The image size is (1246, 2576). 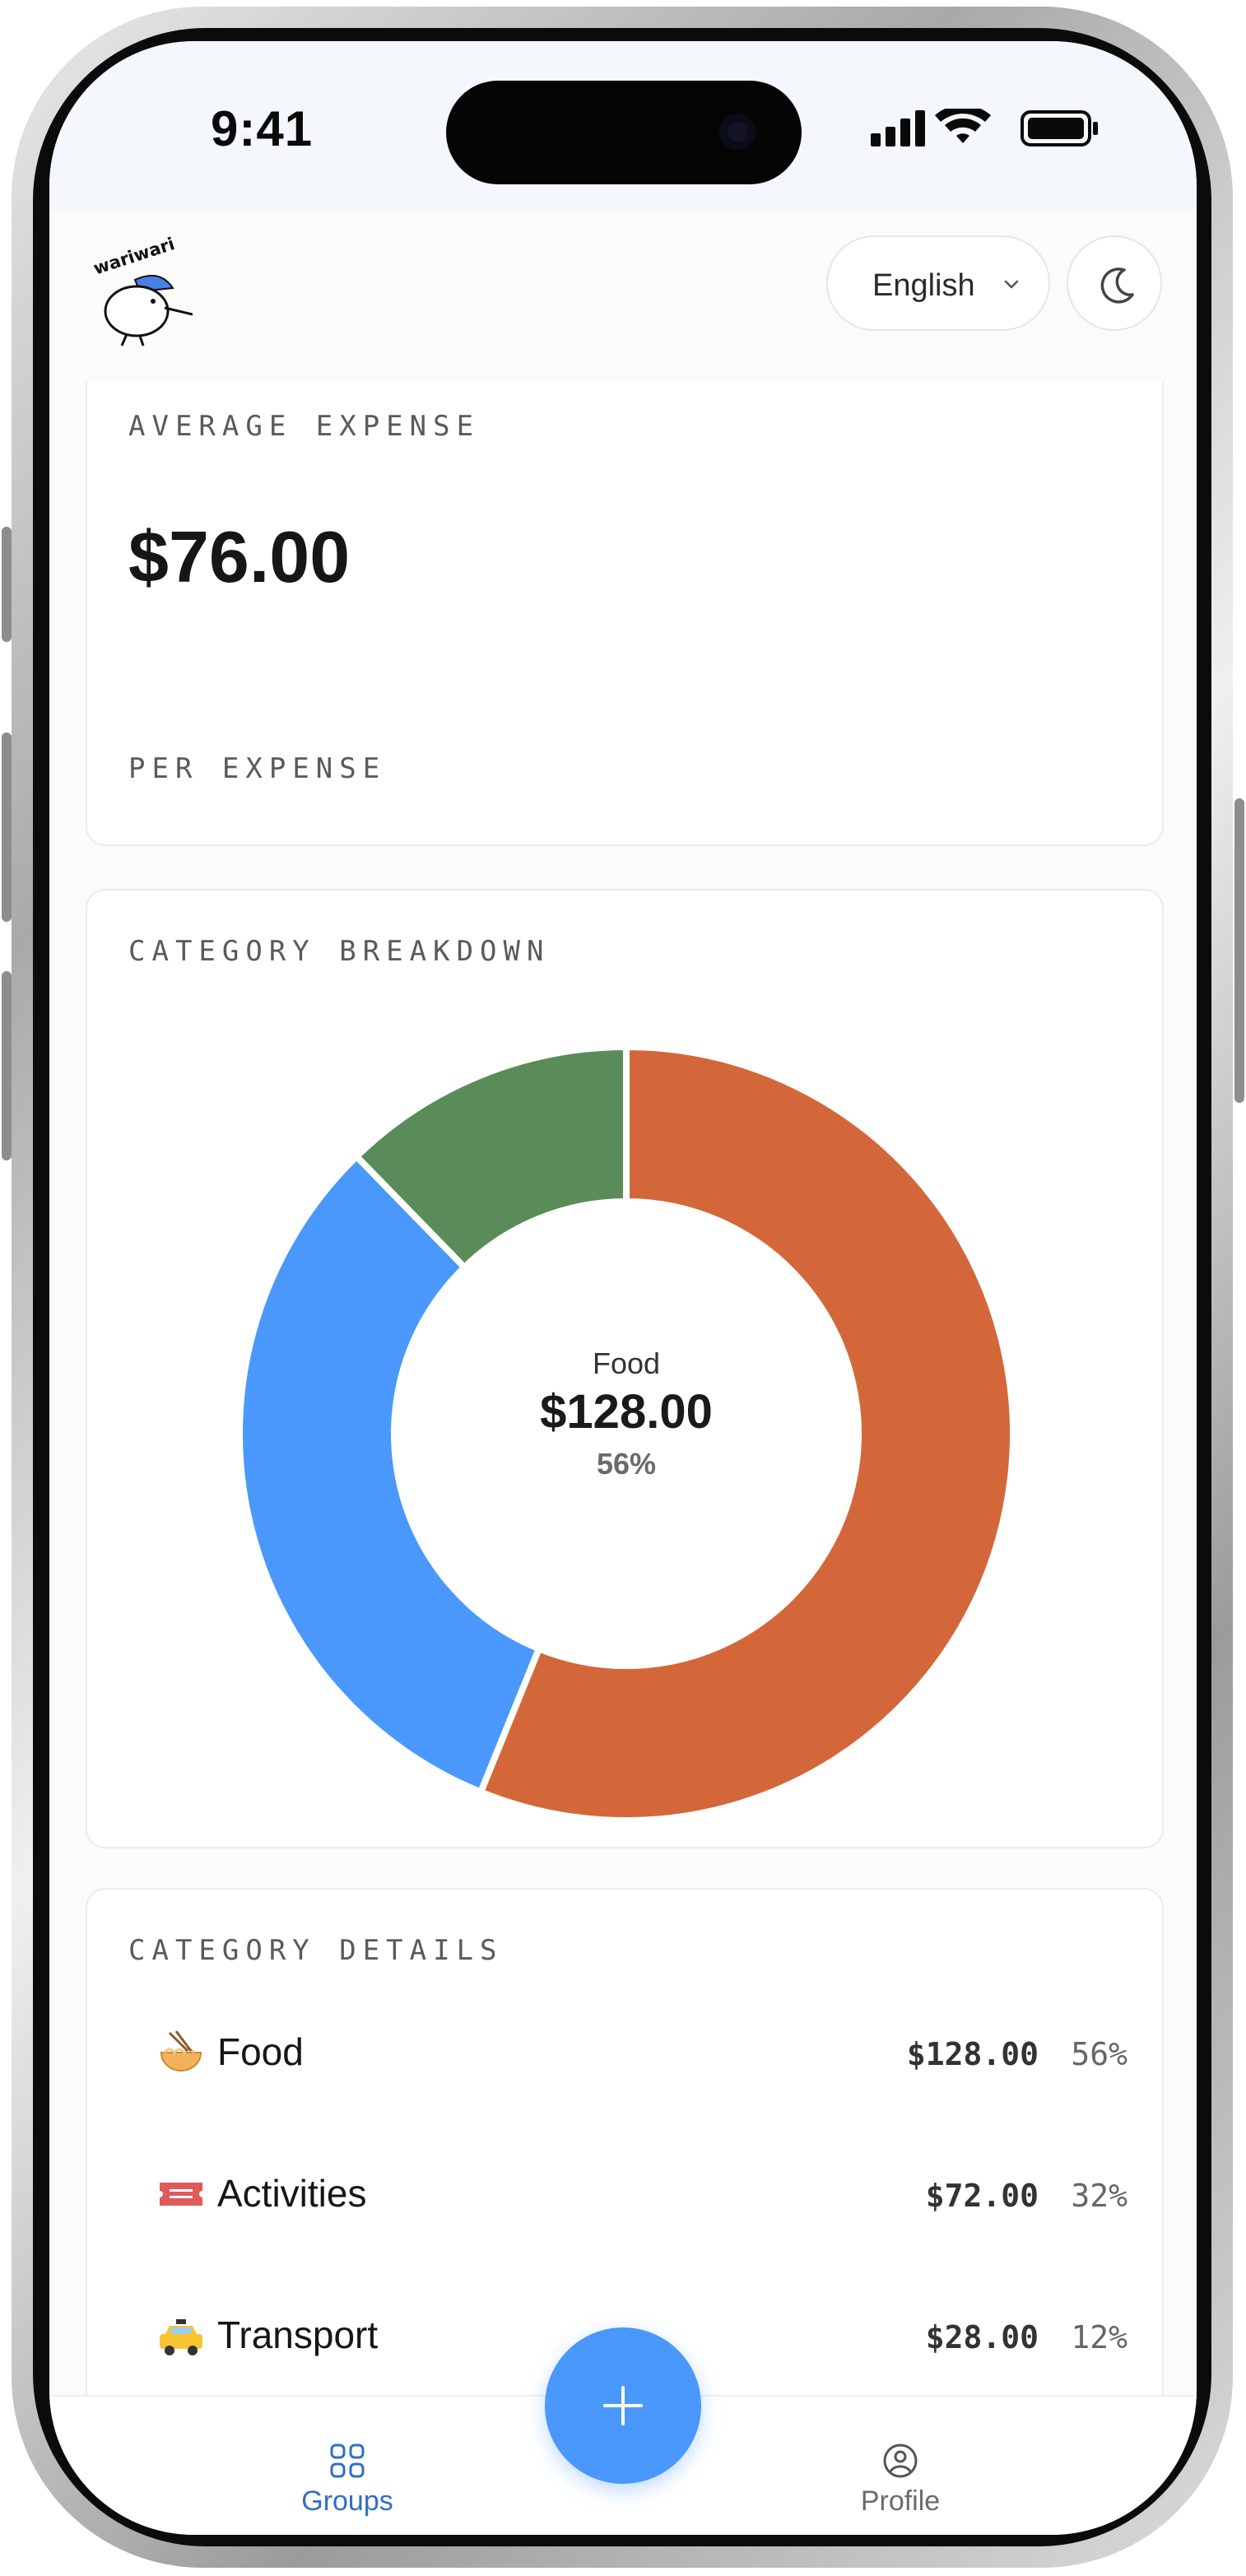 I want to click on cellular-signal-icon, so click(x=898, y=128).